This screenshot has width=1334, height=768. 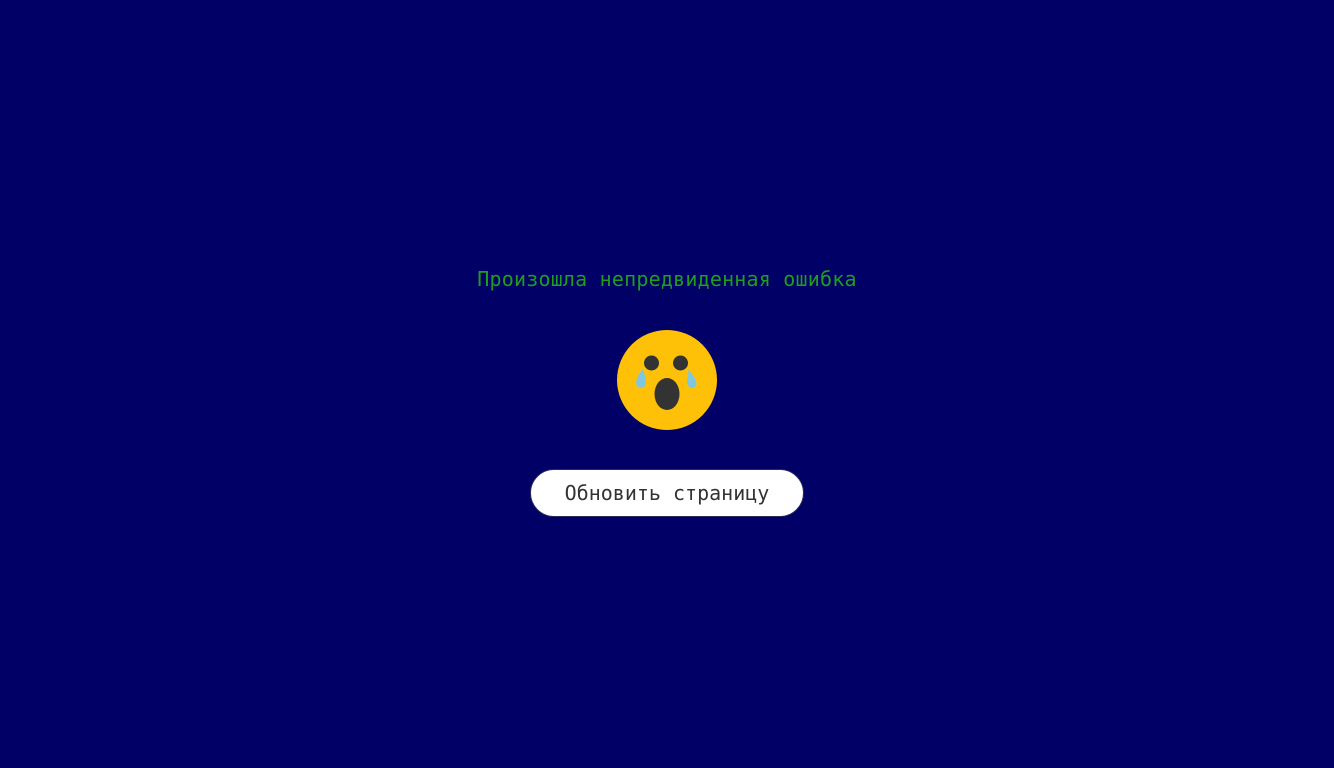 What do you see at coordinates (667, 380) in the screenshot?
I see `crying-face-icon` at bounding box center [667, 380].